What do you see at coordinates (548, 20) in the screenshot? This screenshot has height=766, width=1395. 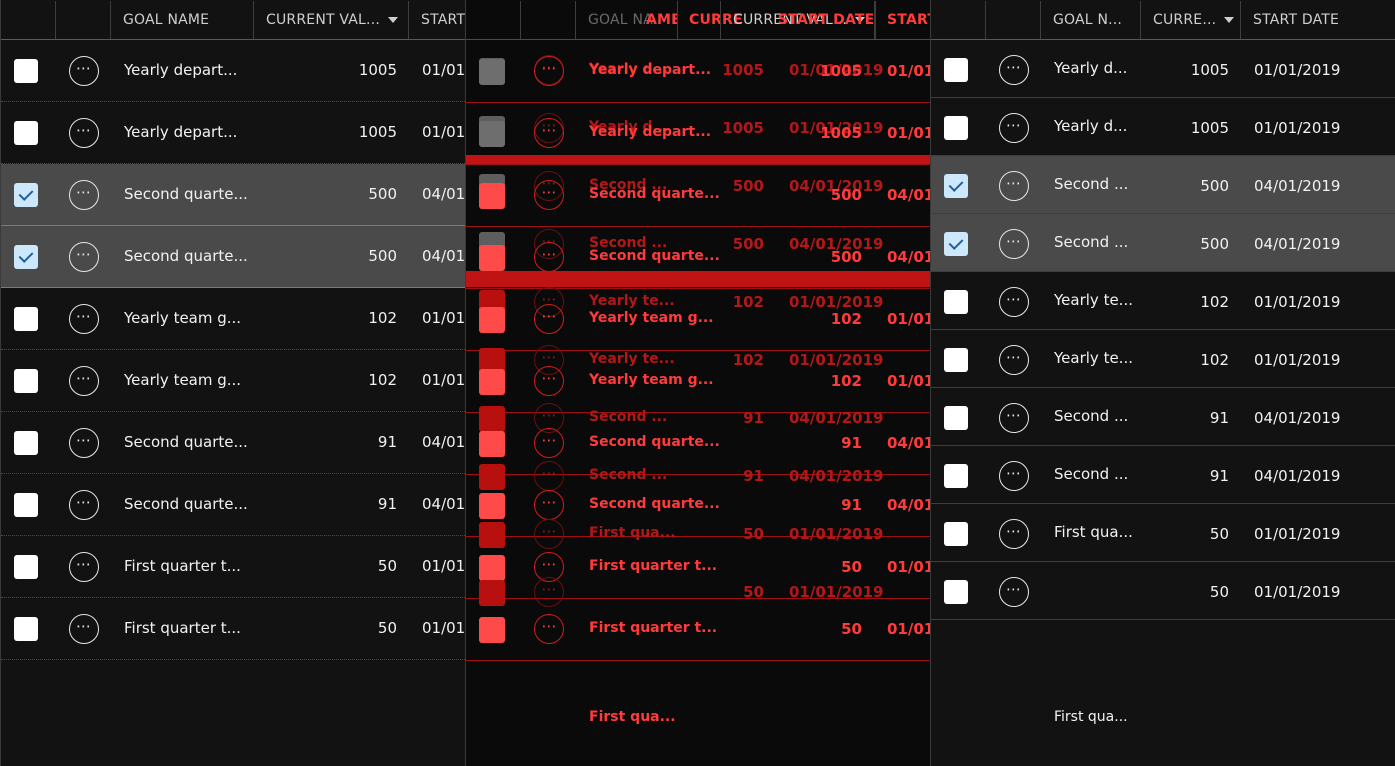 I see `header-actions-column` at bounding box center [548, 20].